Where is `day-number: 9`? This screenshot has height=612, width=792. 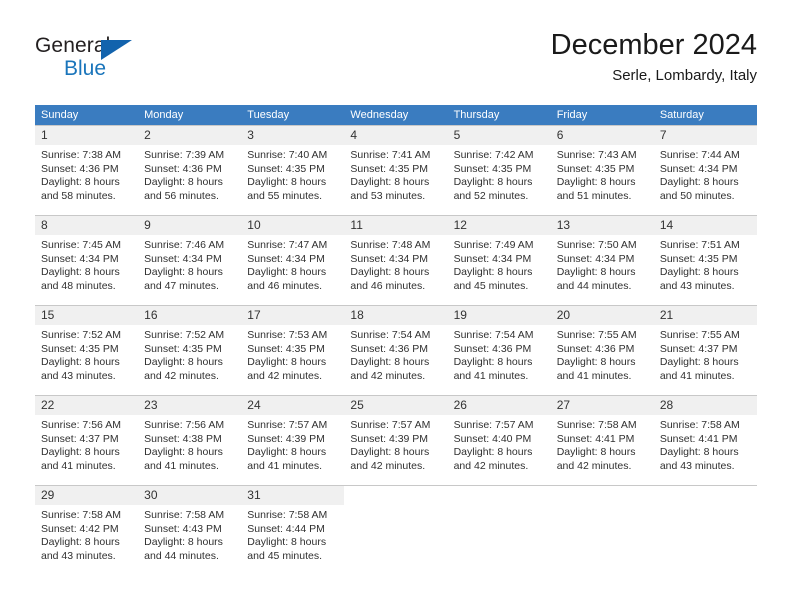 day-number: 9 is located at coordinates (190, 225).